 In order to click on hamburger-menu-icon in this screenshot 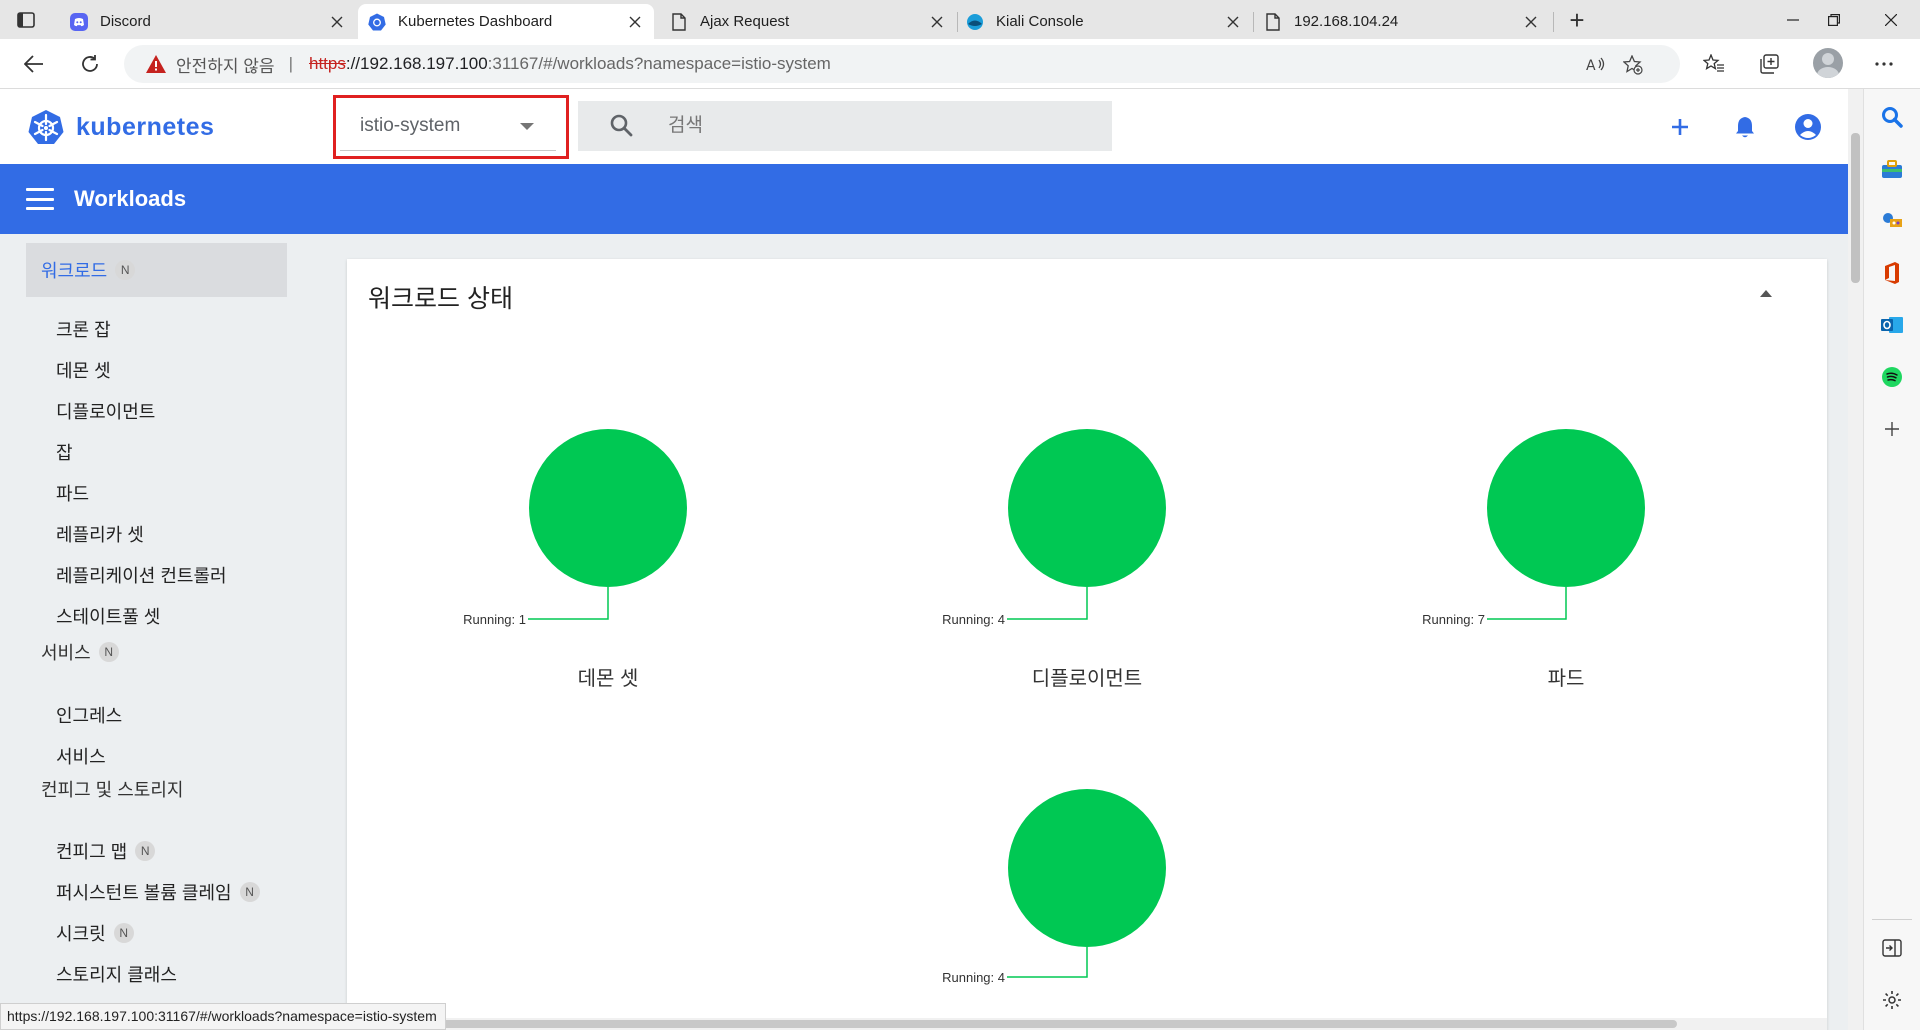, I will do `click(40, 199)`.